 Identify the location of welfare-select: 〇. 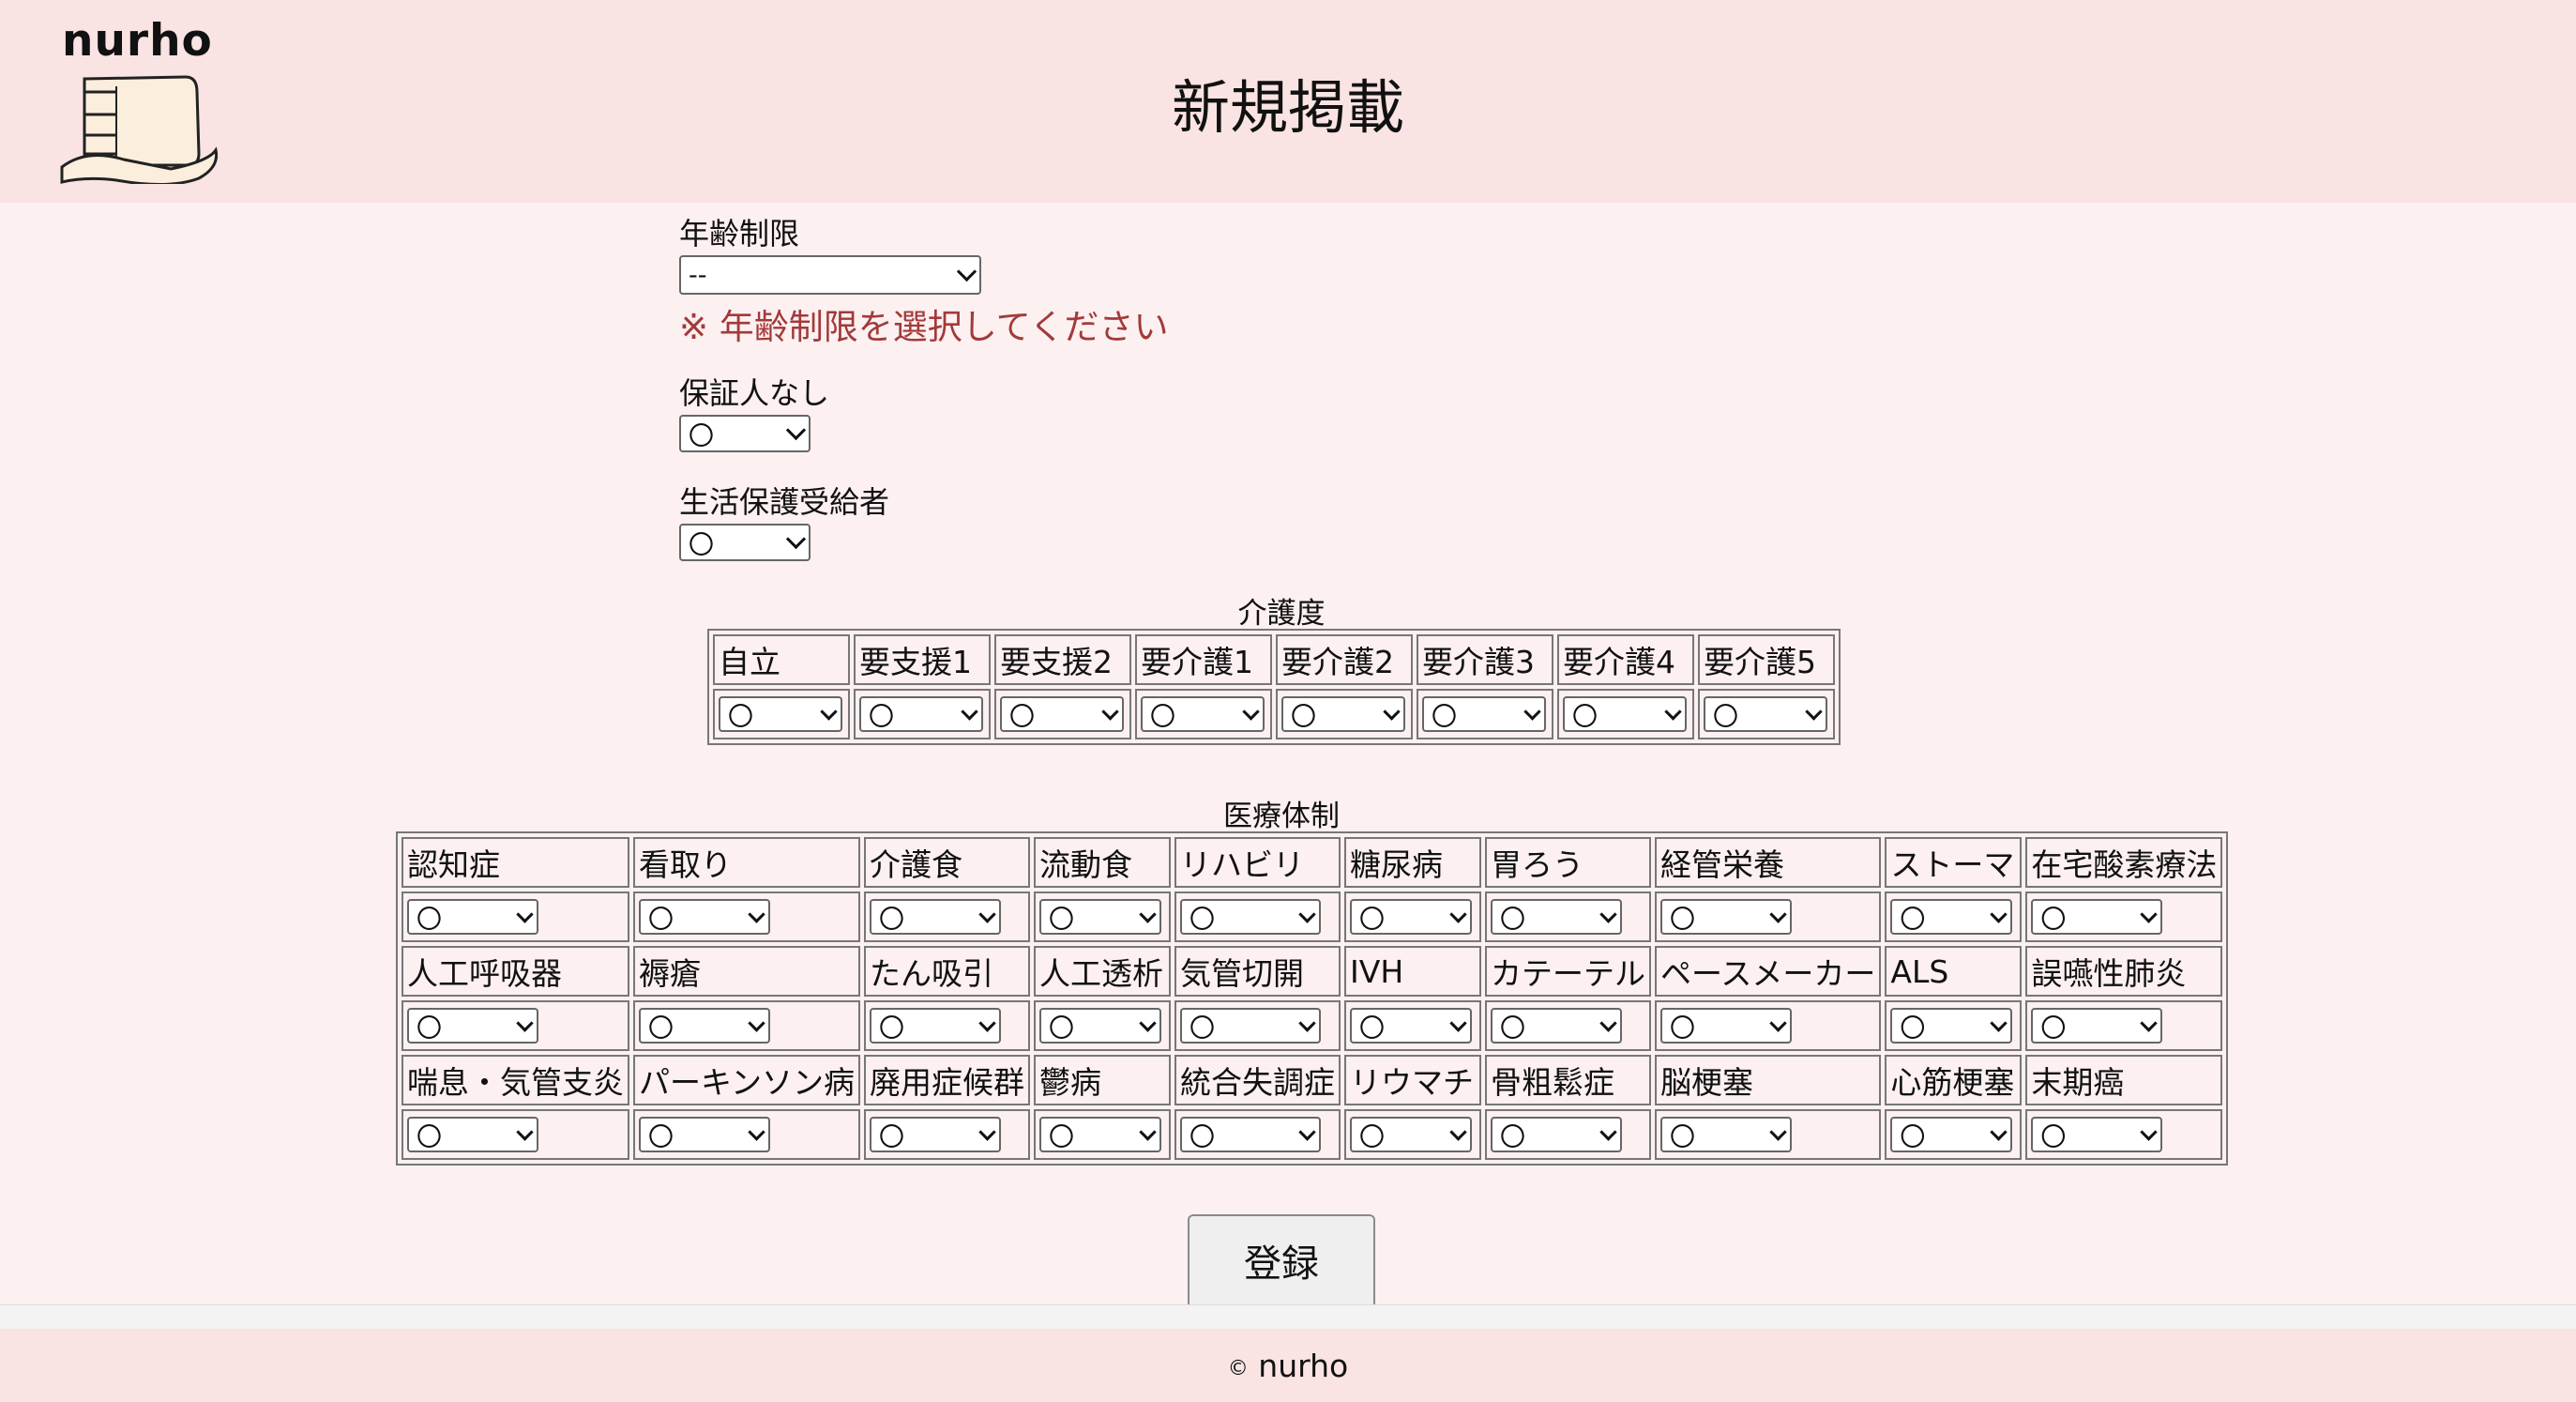
(745, 542).